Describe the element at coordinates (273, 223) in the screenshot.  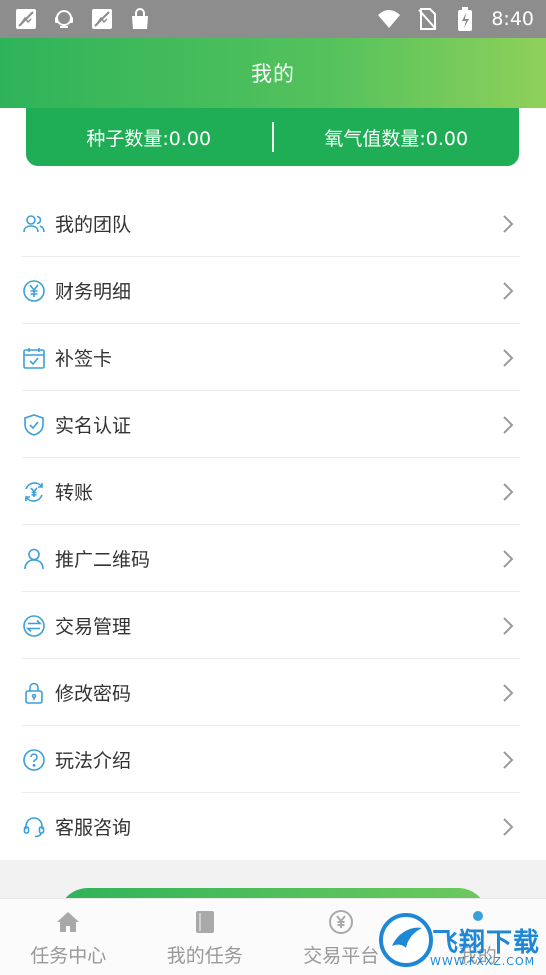
I see `menu-item-my-team: 我的团队` at that location.